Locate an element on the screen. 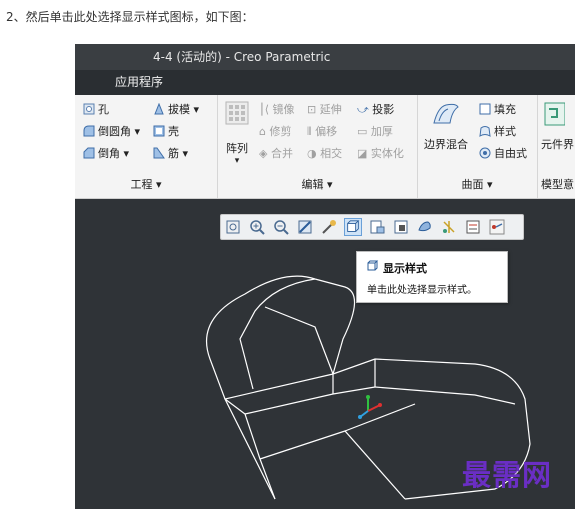  trim-button: ⌂ 修剪 is located at coordinates (275, 132).